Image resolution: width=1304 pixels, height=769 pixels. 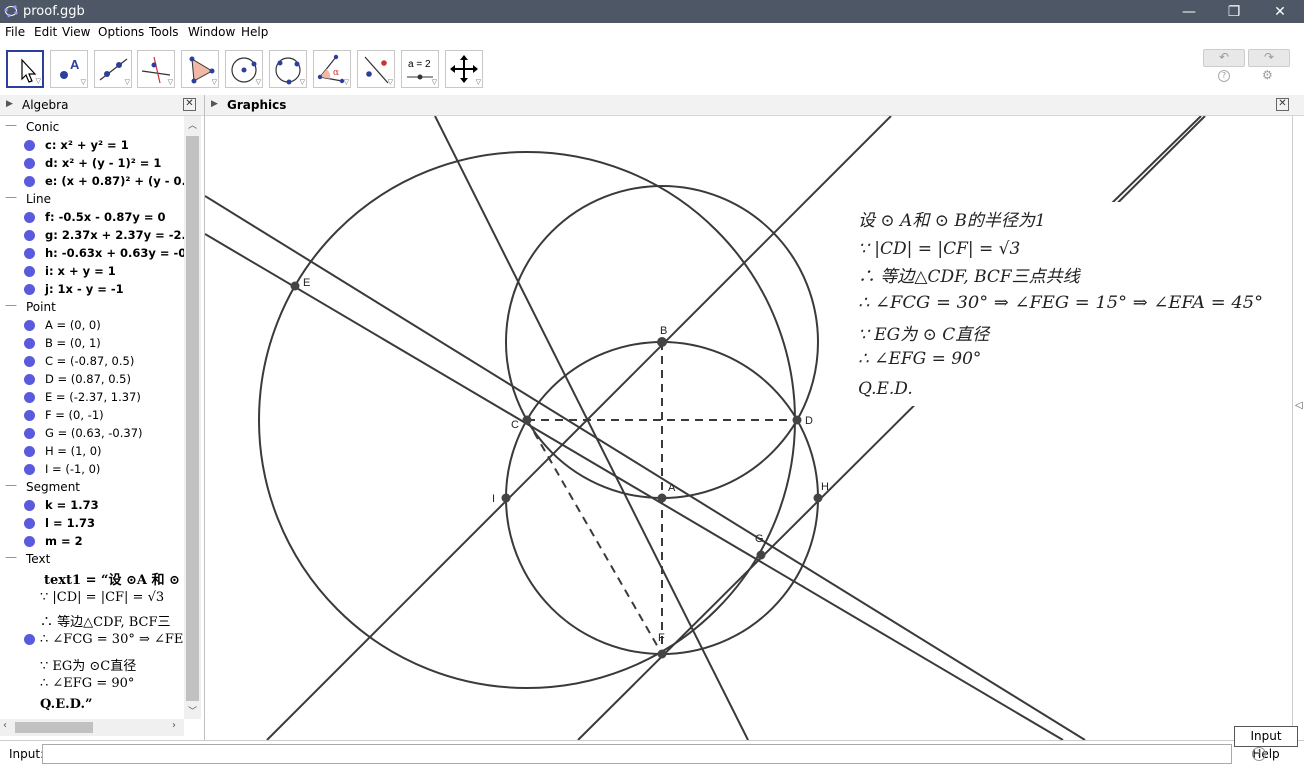 I want to click on algebra-item: F = (0, -1), so click(x=92, y=415).